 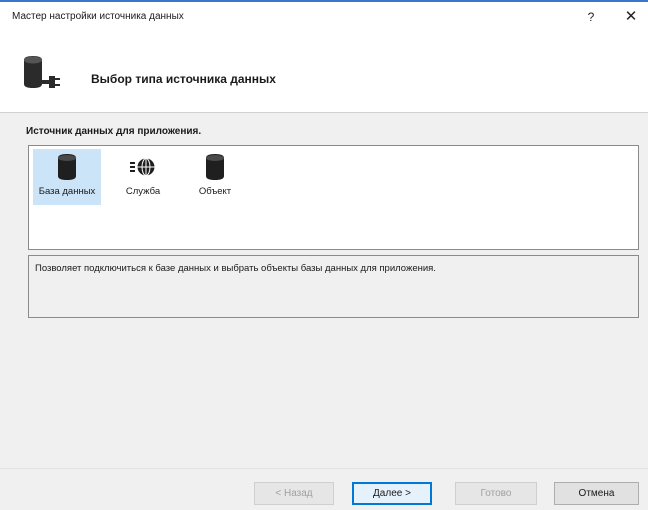 I want to click on title-bar: Мастер настройки источника данных ? ✕, so click(x=324, y=17).